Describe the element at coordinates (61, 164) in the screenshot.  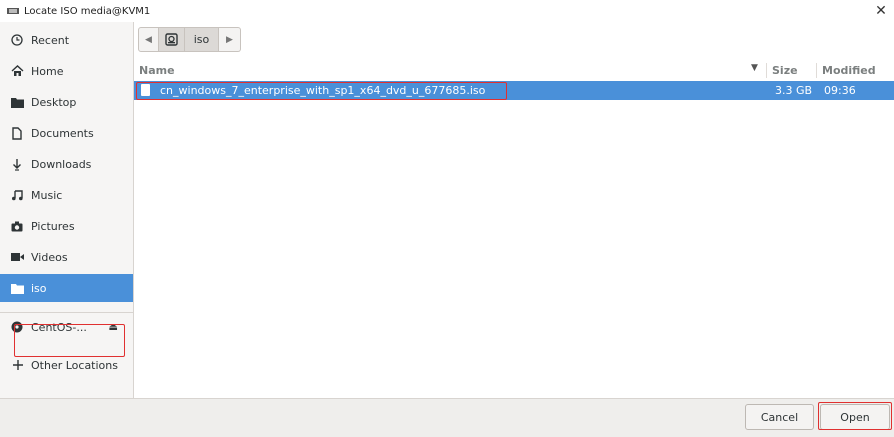
I see `sidebar-item-label: Downloads` at that location.